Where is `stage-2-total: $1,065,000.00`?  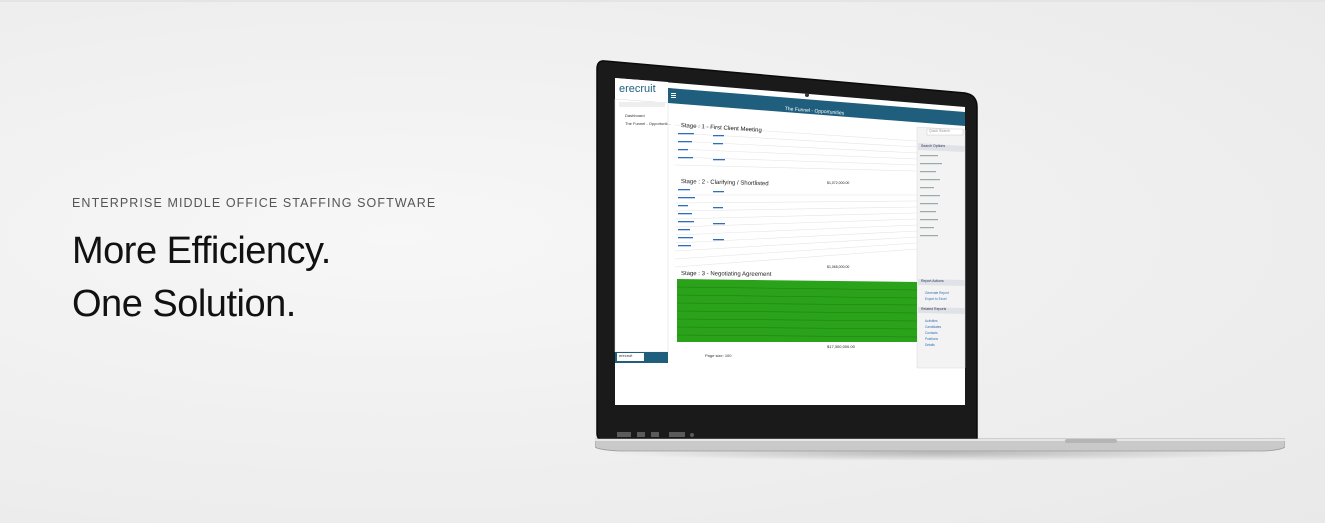 stage-2-total: $1,065,000.00 is located at coordinates (838, 267).